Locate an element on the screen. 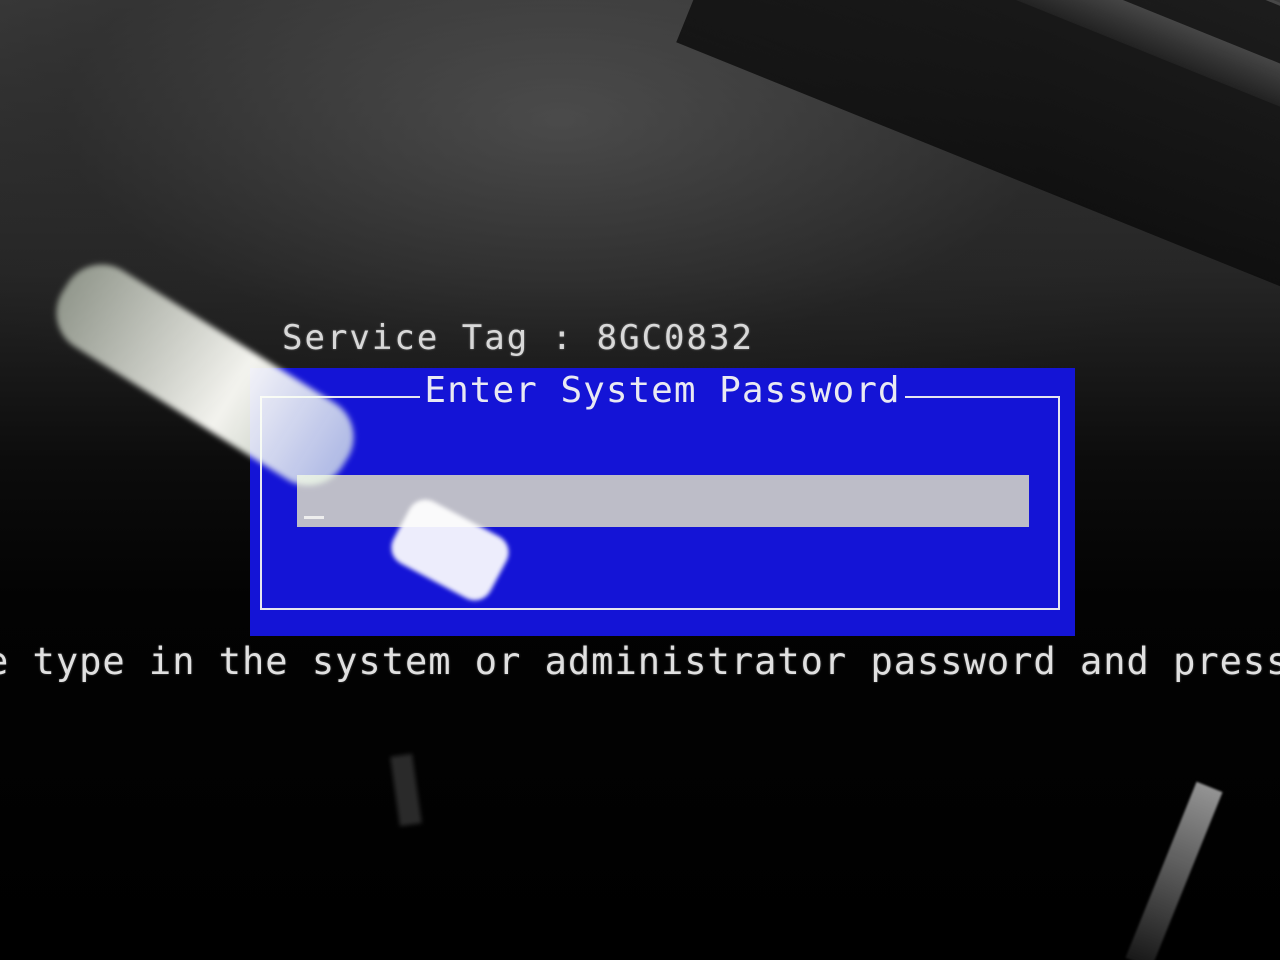 The image size is (1280, 960). edge-reflection is located at coordinates (1174, 870).